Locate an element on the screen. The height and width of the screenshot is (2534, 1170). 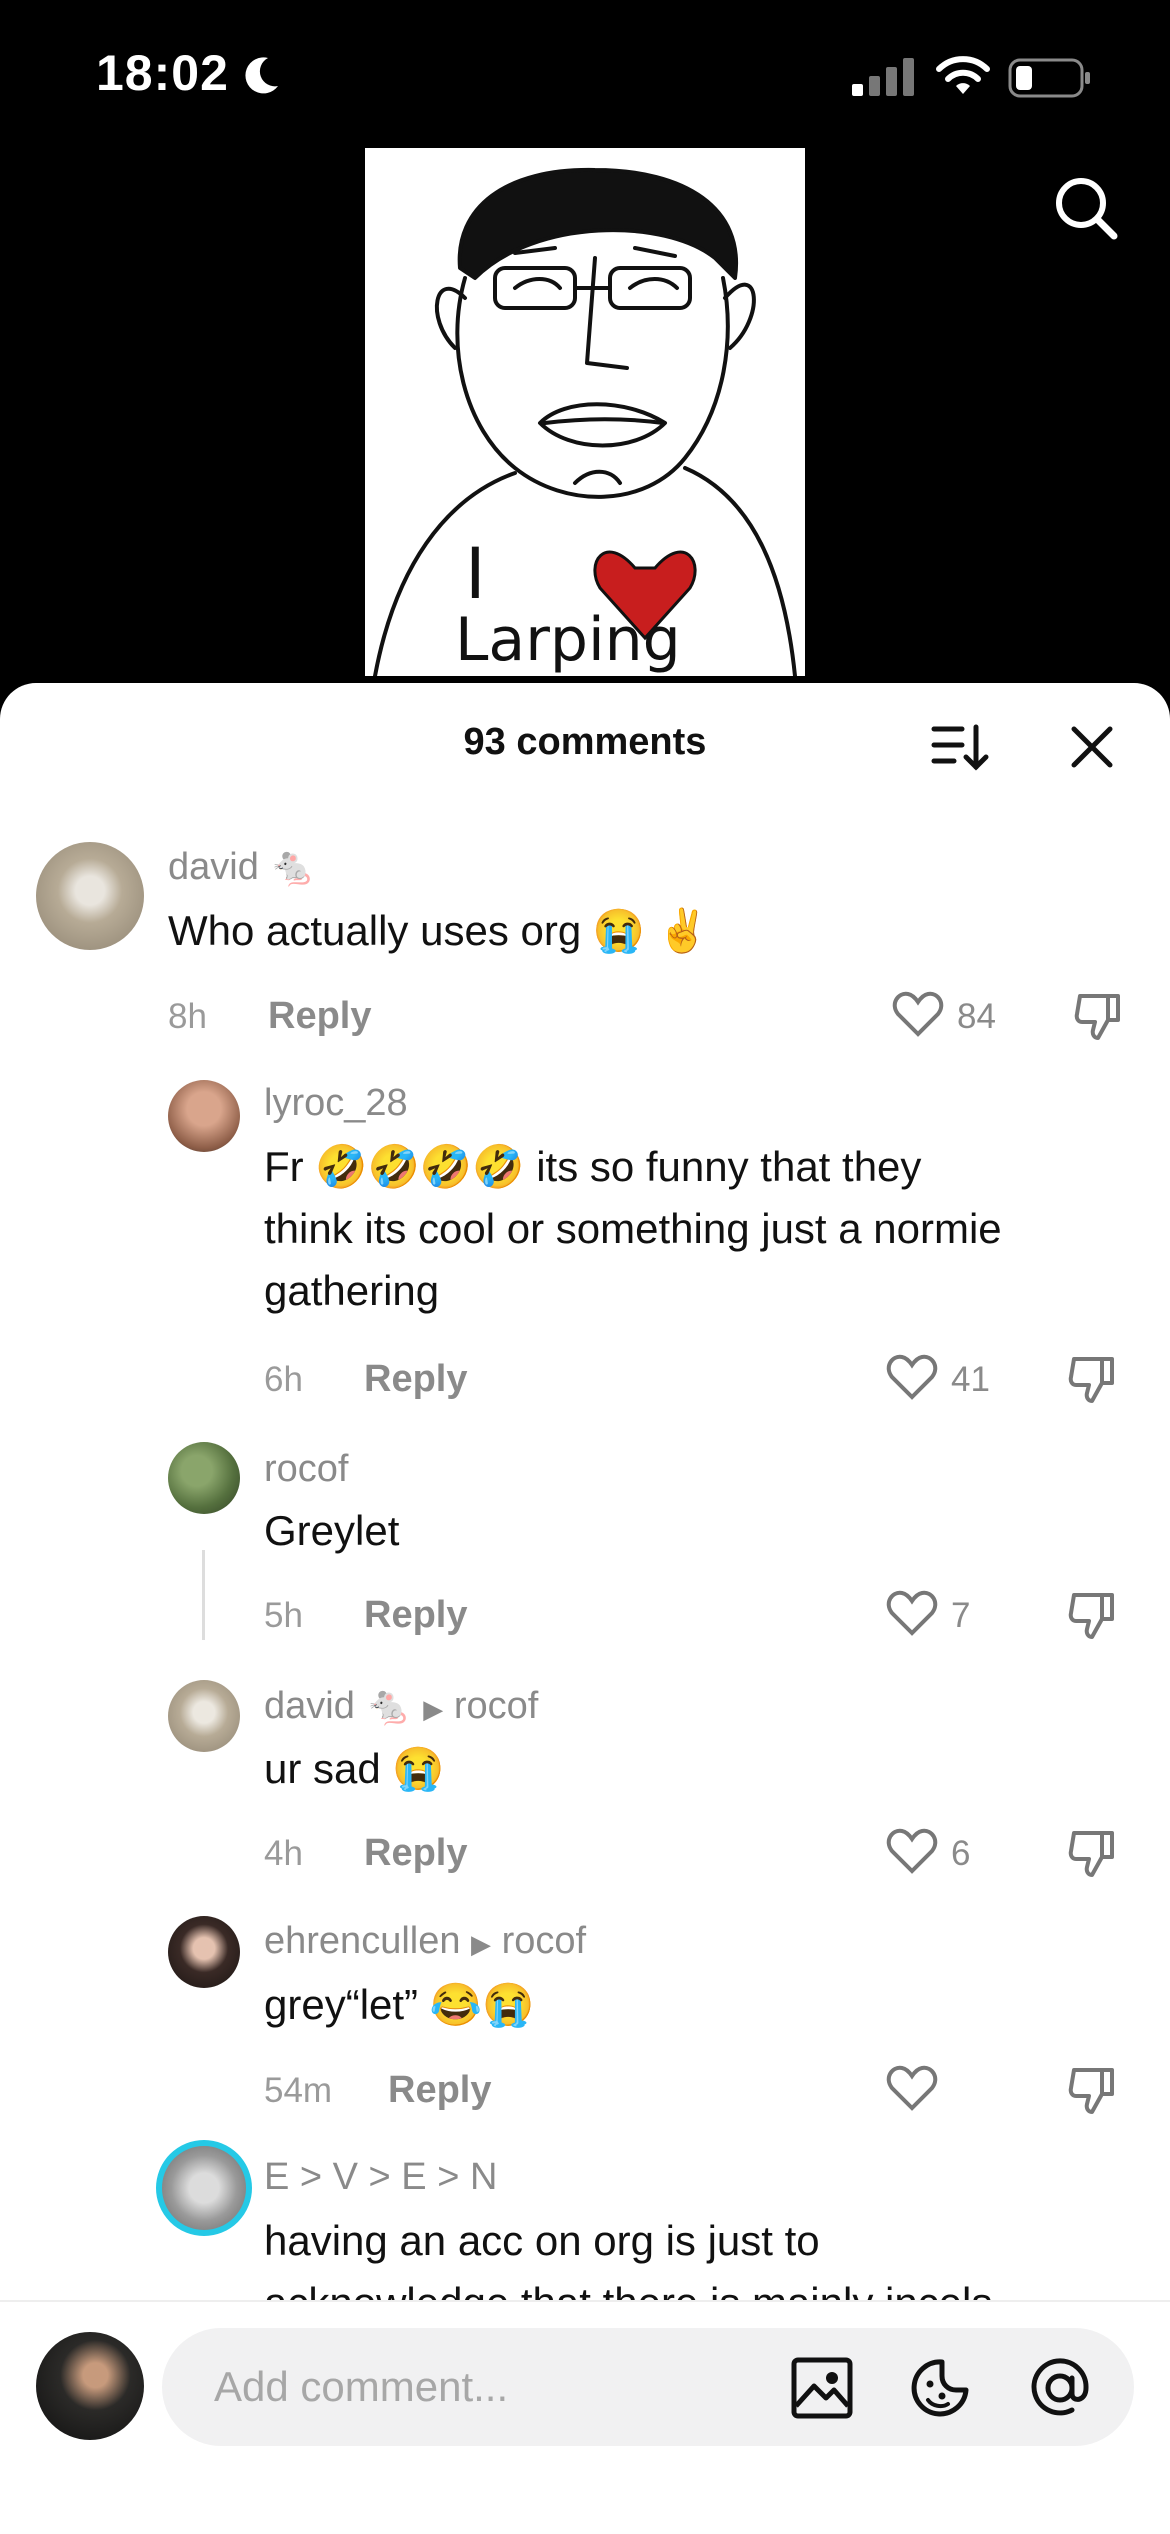
like-count: 84 is located at coordinates (976, 1016).